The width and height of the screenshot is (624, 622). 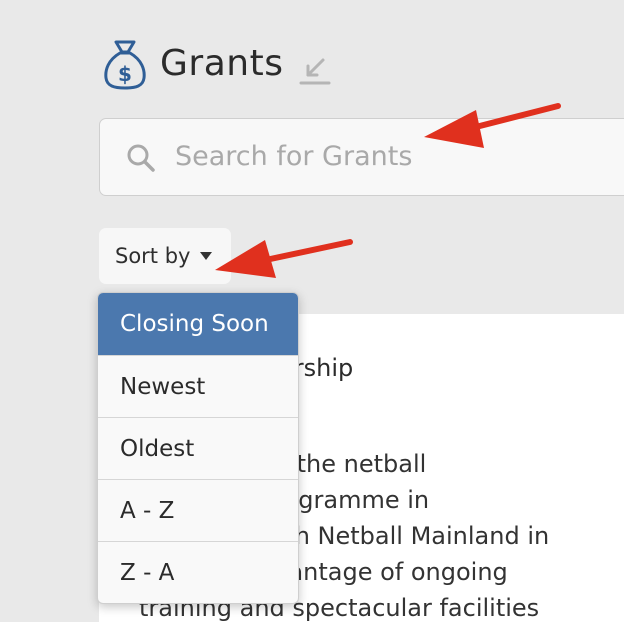 What do you see at coordinates (198, 510) in the screenshot?
I see `sort-option-a-z: A - Z` at bounding box center [198, 510].